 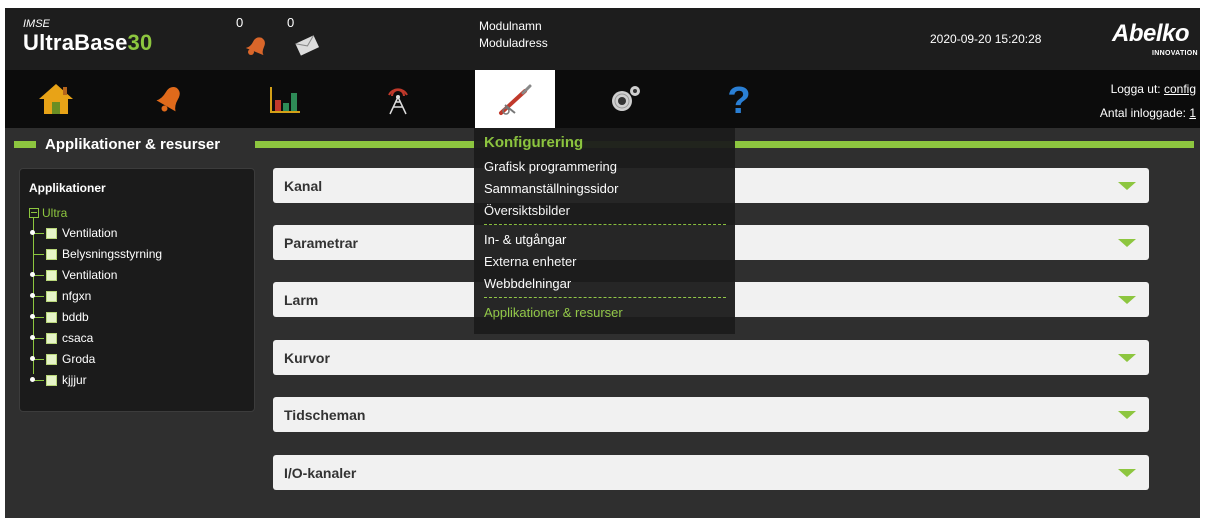 I want to click on brand-name: UltraBase30, so click(x=87, y=43).